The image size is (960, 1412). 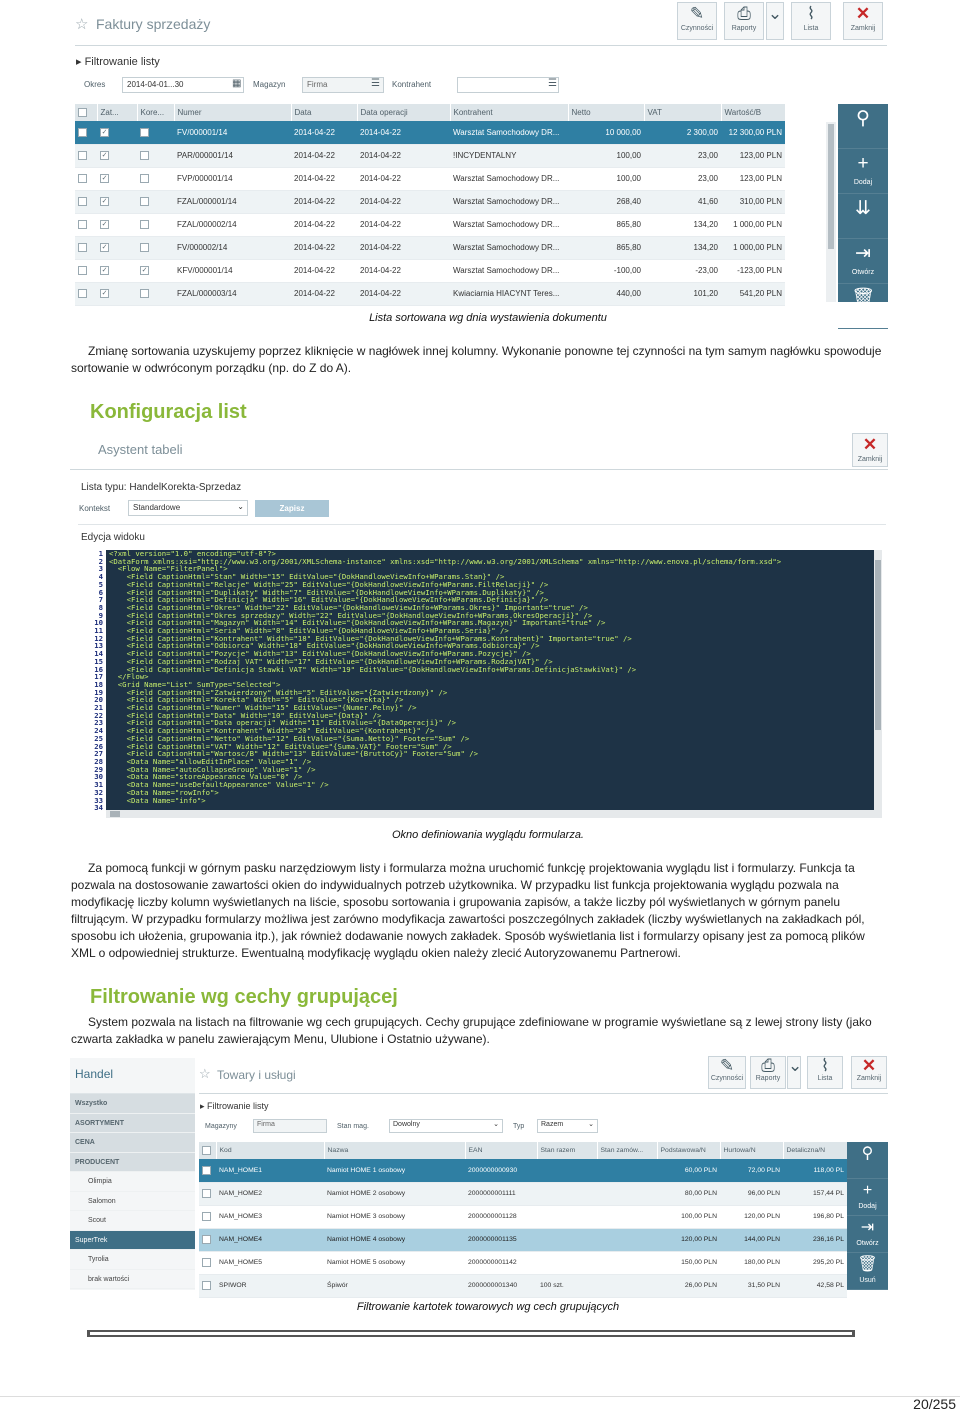 What do you see at coordinates (567, 1126) in the screenshot?
I see `typ-select: Razem ⌄` at bounding box center [567, 1126].